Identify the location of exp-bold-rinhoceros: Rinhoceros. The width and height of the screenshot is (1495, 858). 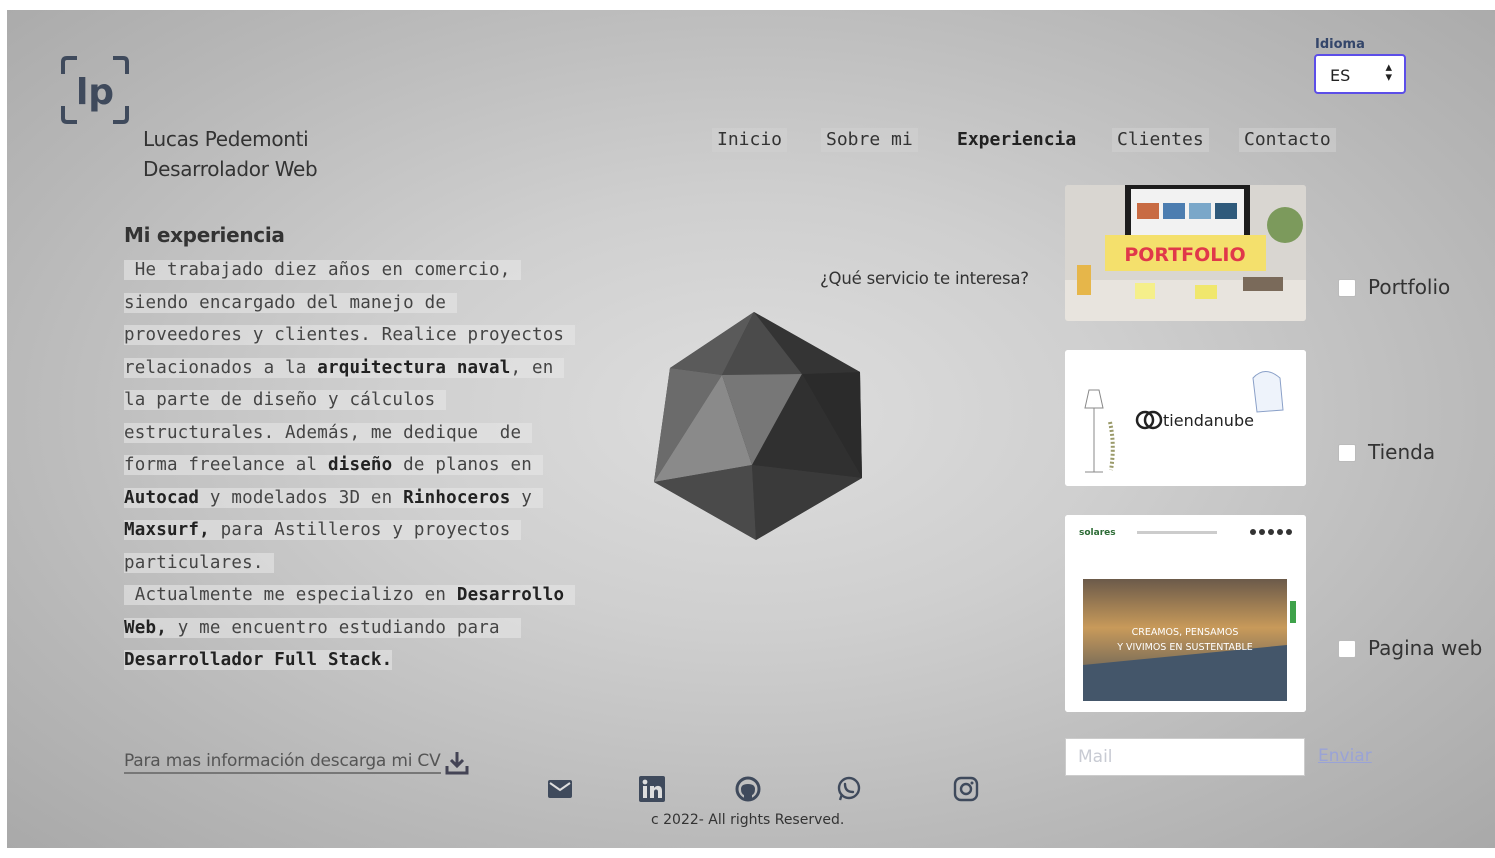
(457, 497).